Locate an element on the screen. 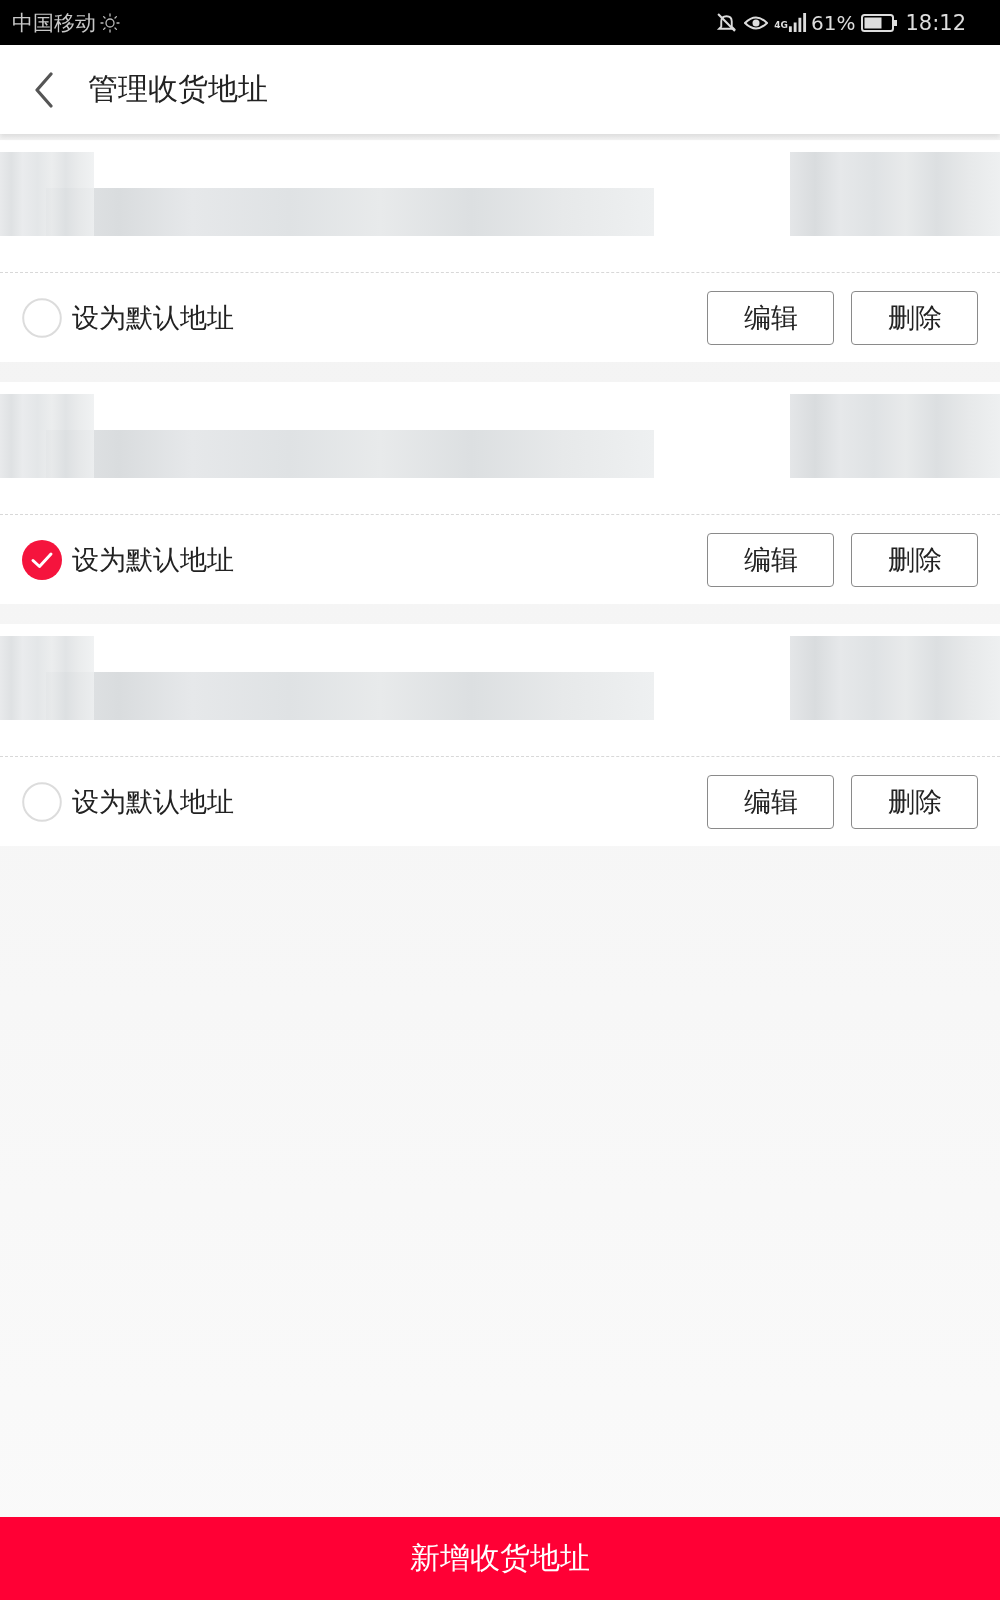 The height and width of the screenshot is (1600, 1000). page-title: 管理收货地址 is located at coordinates (178, 89).